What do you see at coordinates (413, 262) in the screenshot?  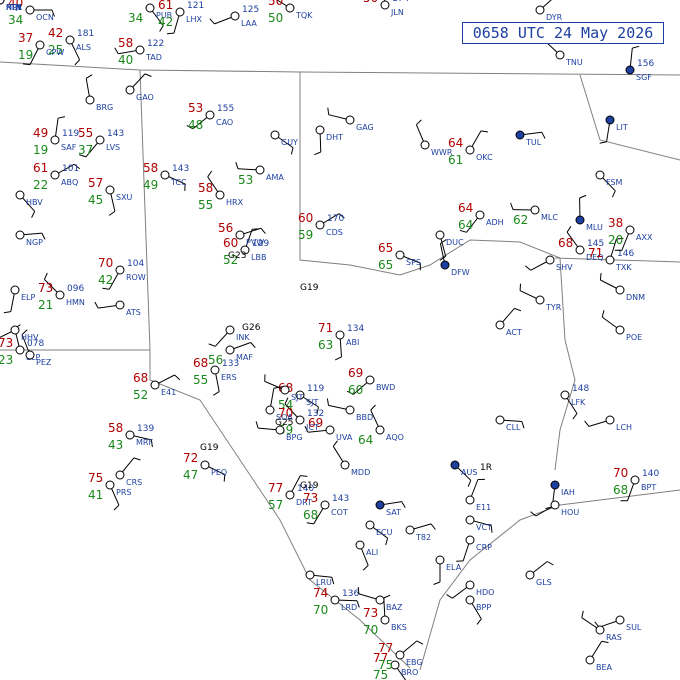 I see `station-id-label: SPS` at bounding box center [413, 262].